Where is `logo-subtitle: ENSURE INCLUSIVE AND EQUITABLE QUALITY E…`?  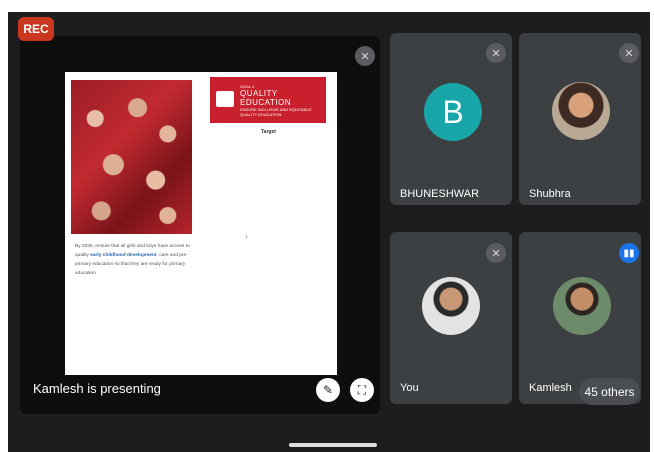 logo-subtitle: ENSURE INCLUSIVE AND EQUITABLE QUALITY E… is located at coordinates (276, 111).